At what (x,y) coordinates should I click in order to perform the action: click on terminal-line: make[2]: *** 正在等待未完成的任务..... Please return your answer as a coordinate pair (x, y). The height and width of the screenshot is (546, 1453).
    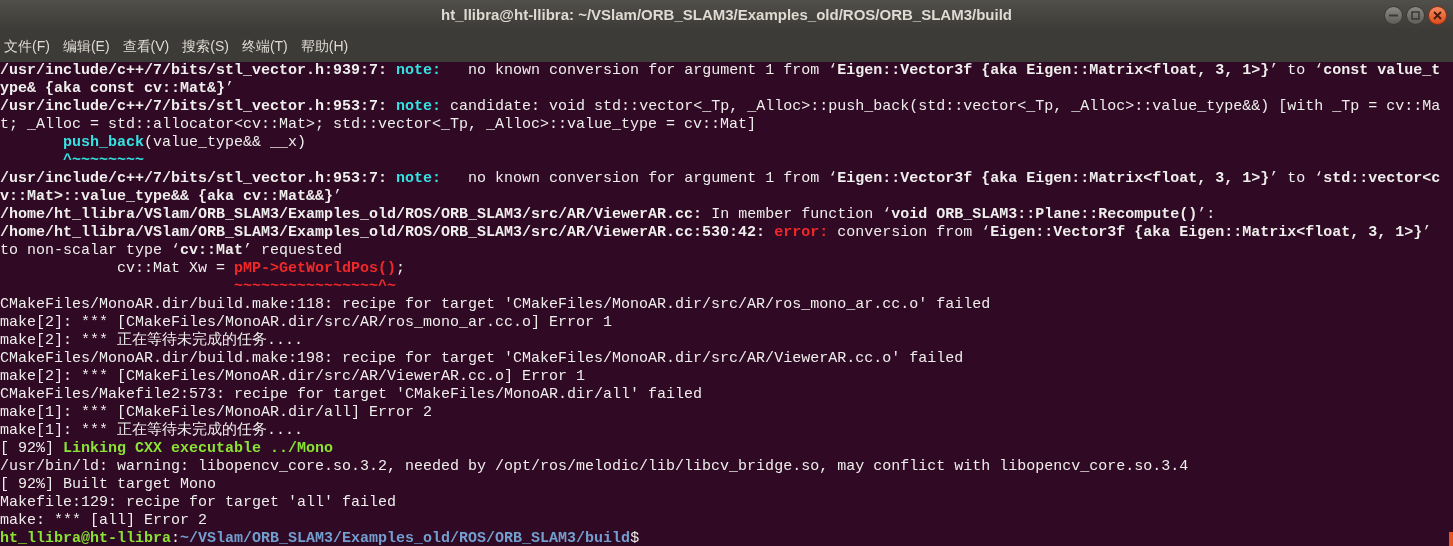
    Looking at the image, I should click on (152, 341).